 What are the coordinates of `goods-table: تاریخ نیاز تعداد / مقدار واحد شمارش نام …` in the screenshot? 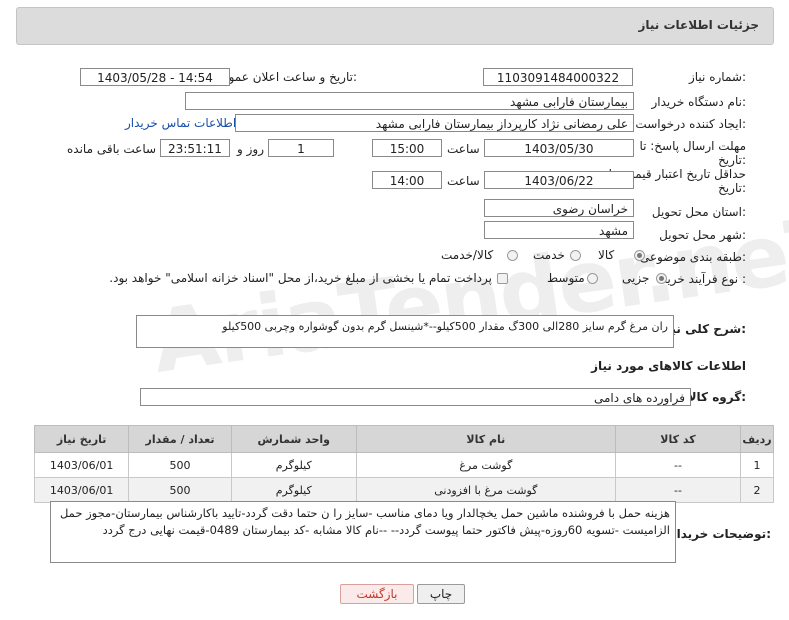 It's located at (404, 464).